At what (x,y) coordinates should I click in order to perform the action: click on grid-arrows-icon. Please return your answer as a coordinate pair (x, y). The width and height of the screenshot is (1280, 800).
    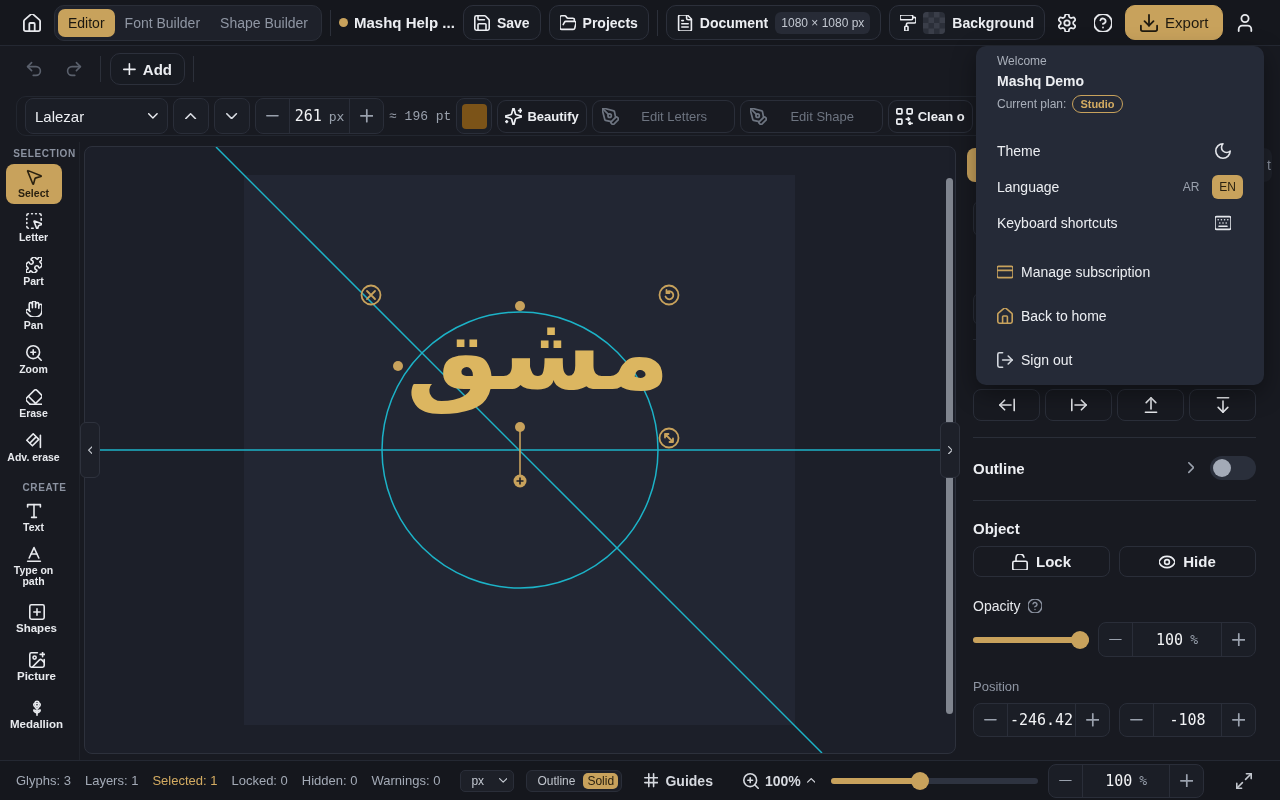
    Looking at the image, I should click on (904, 116).